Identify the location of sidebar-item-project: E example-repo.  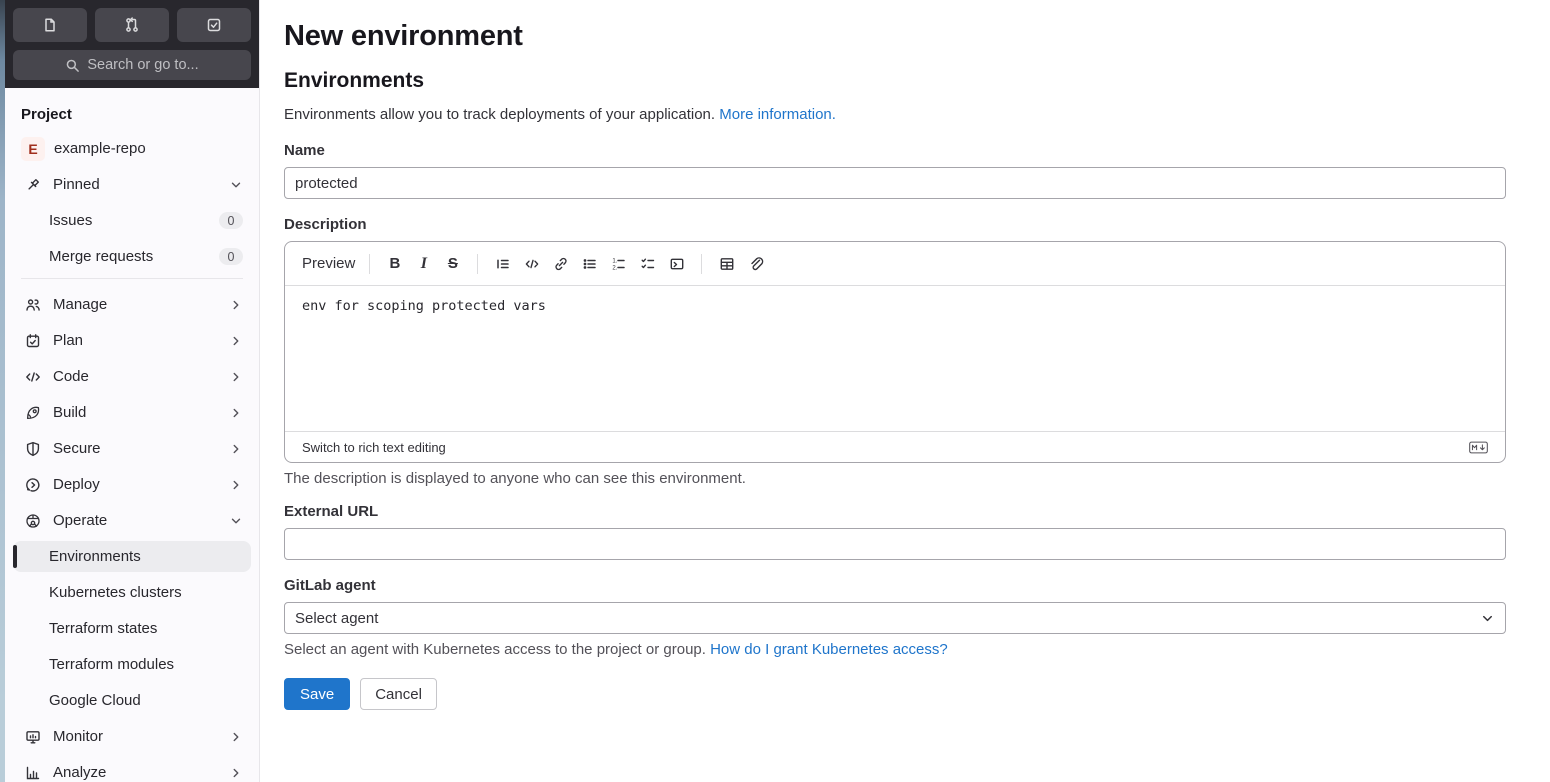
(132, 148).